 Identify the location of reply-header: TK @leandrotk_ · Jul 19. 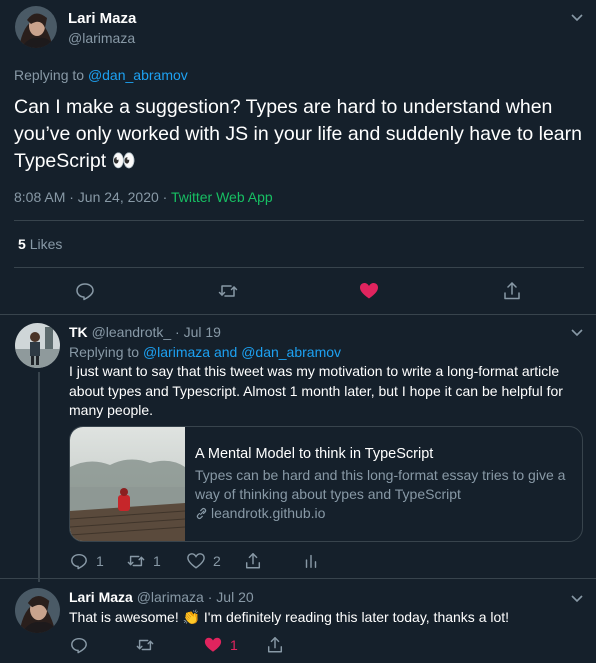
(145, 332).